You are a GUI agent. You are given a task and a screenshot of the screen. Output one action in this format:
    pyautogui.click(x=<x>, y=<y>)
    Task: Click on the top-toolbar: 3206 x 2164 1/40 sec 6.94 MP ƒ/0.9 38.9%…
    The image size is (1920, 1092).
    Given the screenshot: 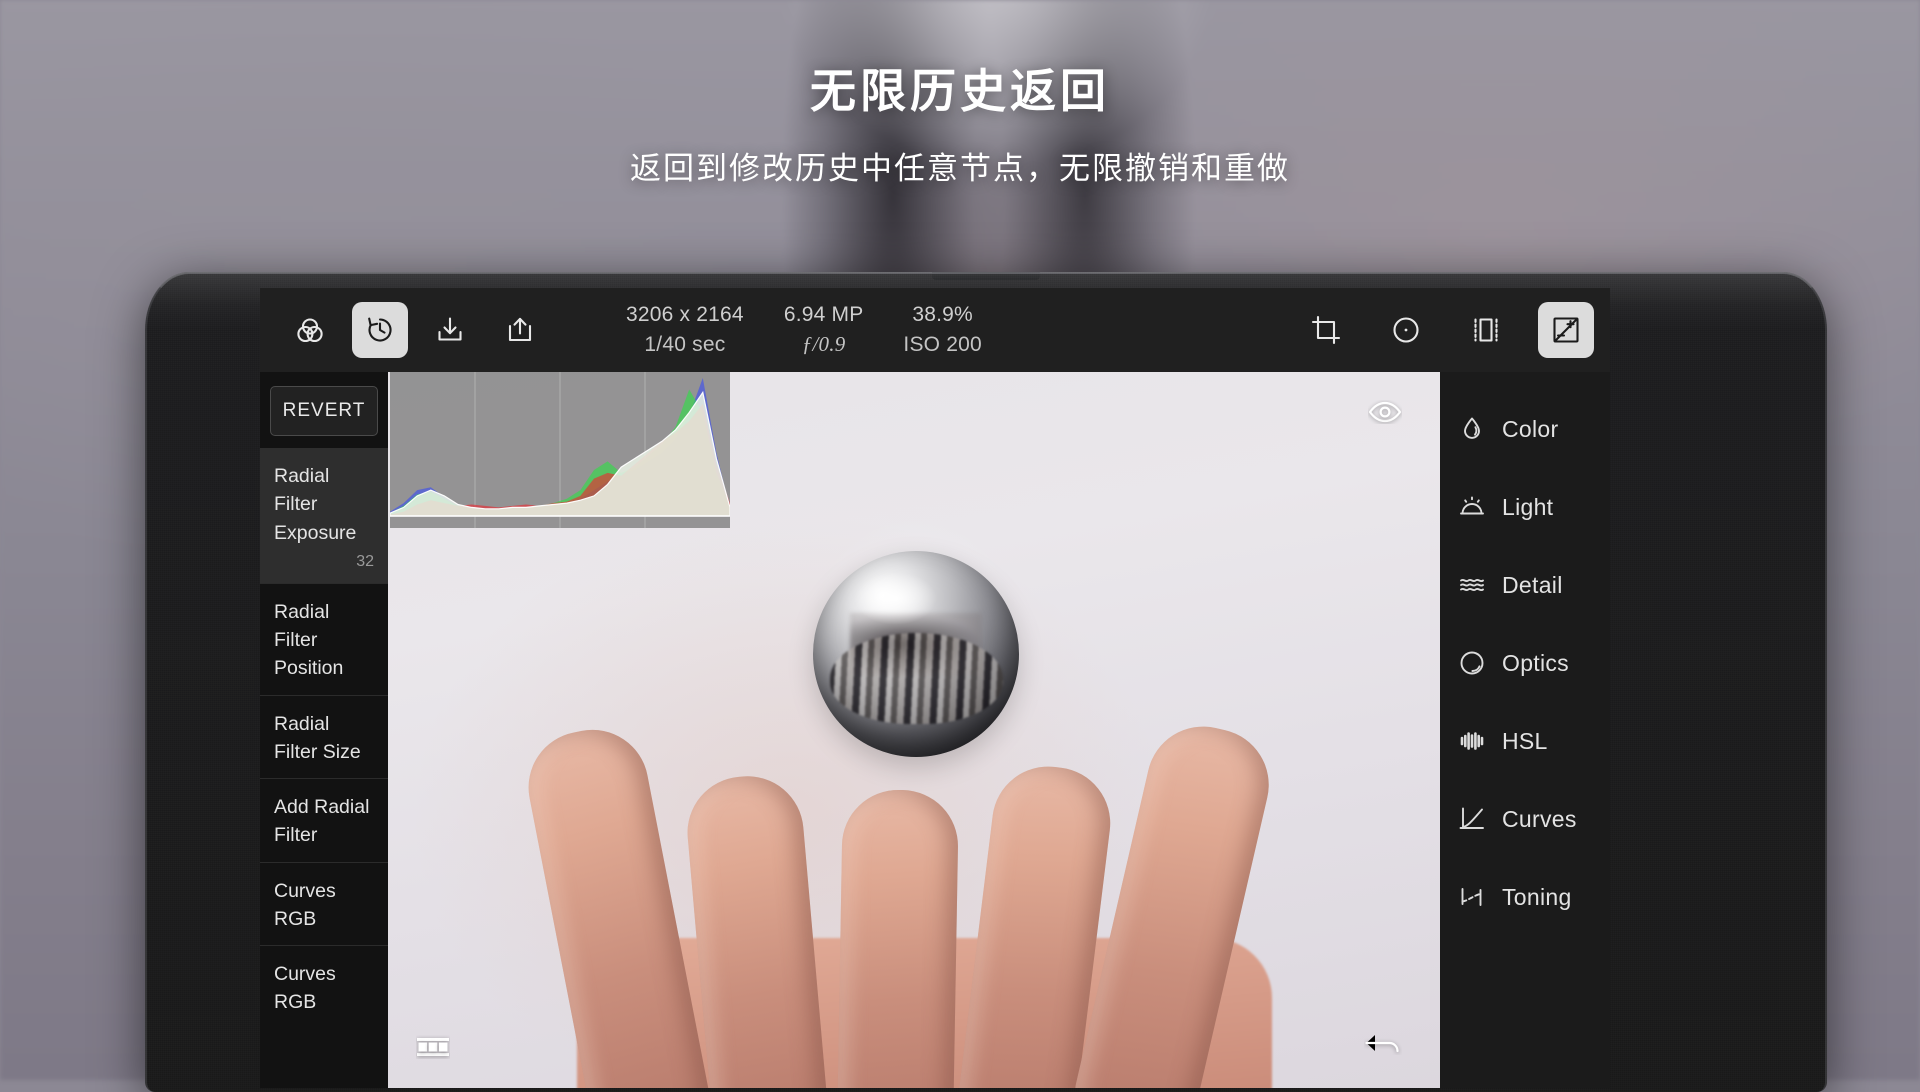 What is the action you would take?
    pyautogui.click(x=935, y=330)
    